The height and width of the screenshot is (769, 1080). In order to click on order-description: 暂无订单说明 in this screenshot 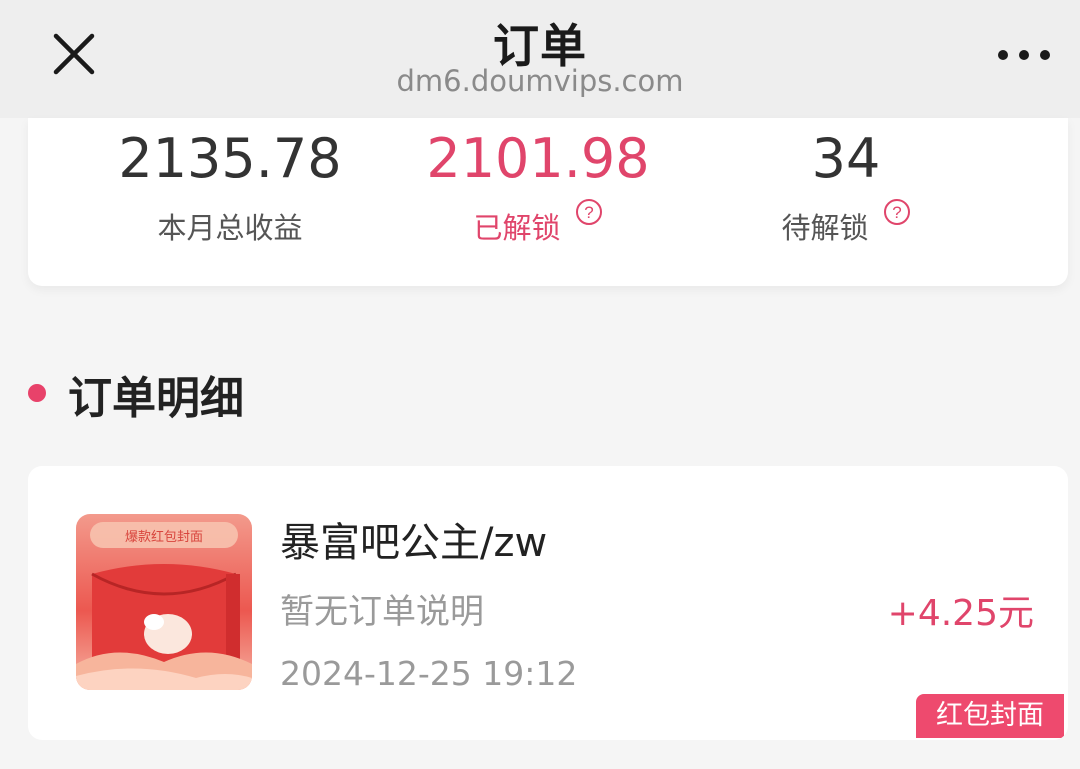, I will do `click(382, 612)`.